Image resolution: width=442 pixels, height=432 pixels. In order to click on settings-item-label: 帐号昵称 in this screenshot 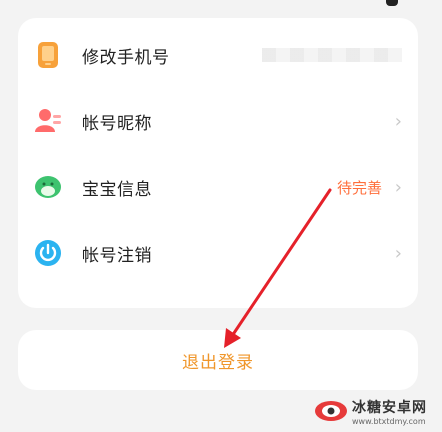, I will do `click(117, 123)`.